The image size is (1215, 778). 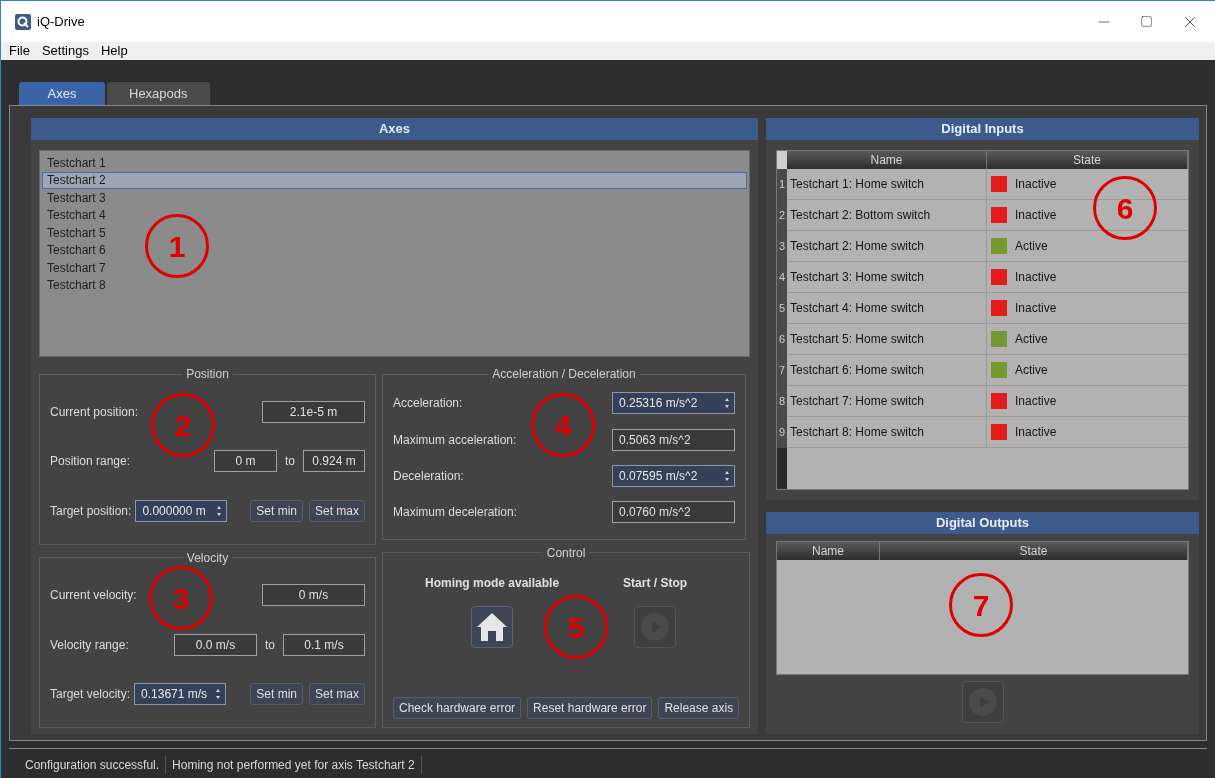 What do you see at coordinates (23, 21) in the screenshot?
I see `app-logo-icon` at bounding box center [23, 21].